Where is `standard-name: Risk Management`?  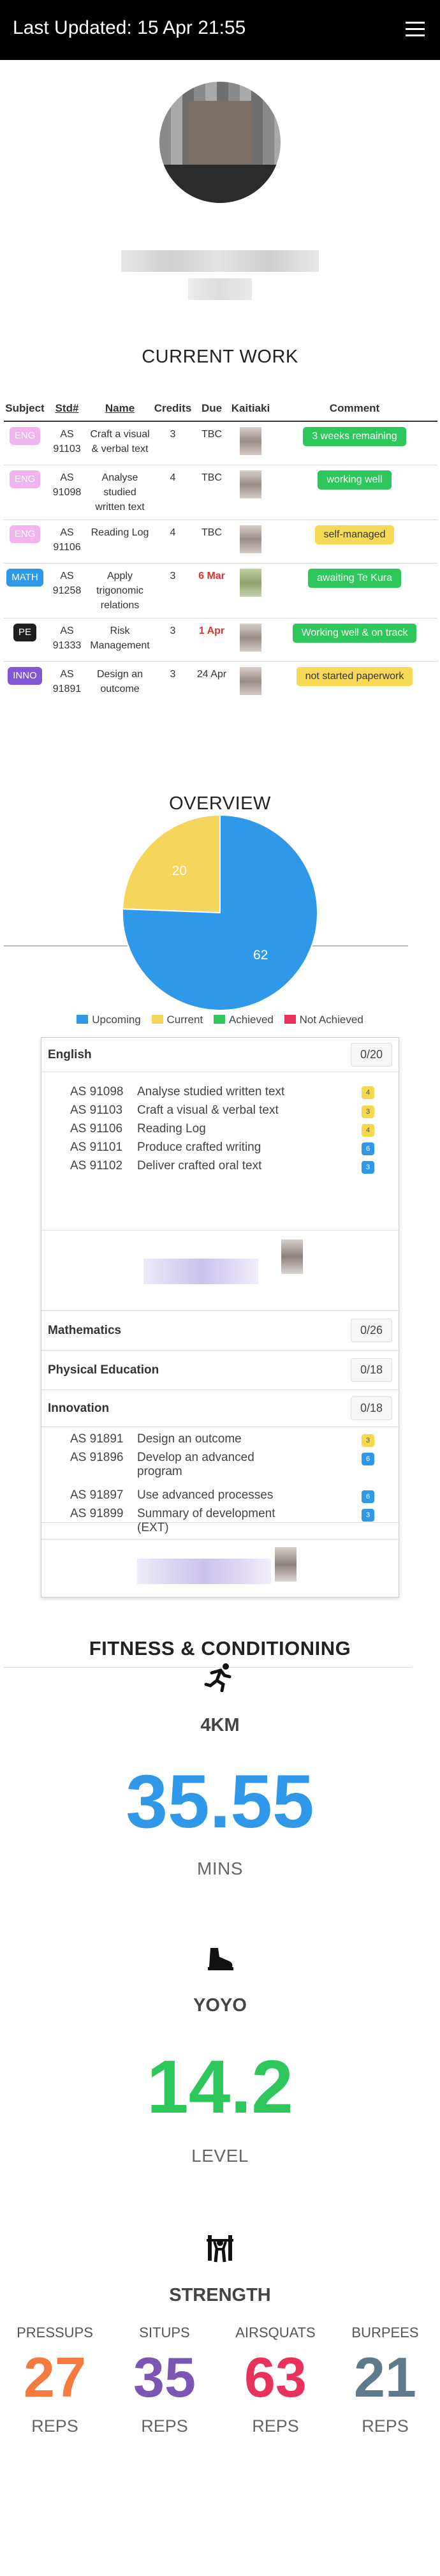 standard-name: Risk Management is located at coordinates (120, 640).